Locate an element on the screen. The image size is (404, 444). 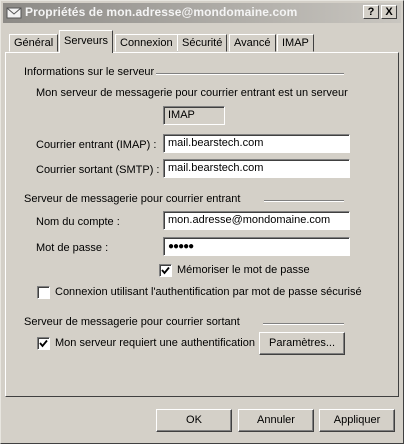
tab-imap: IMAP is located at coordinates (295, 43).